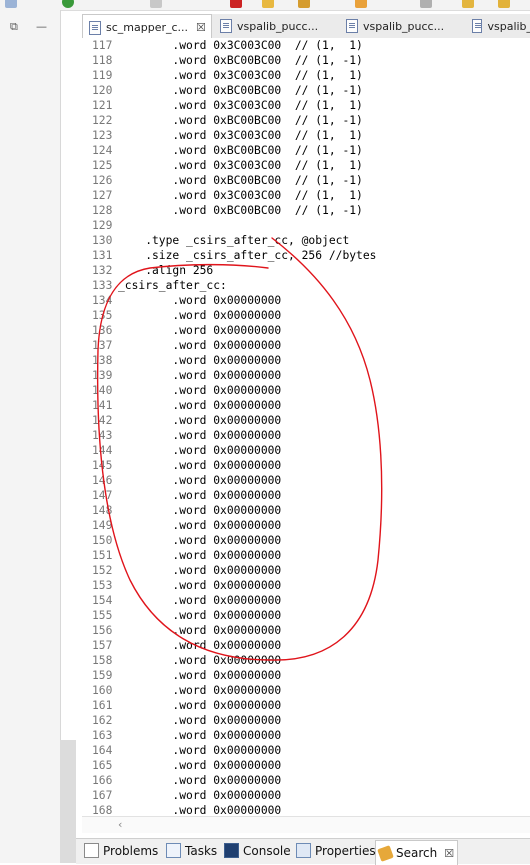 This screenshot has height=865, width=530. I want to click on tab-properties: Properties, so click(336, 850).